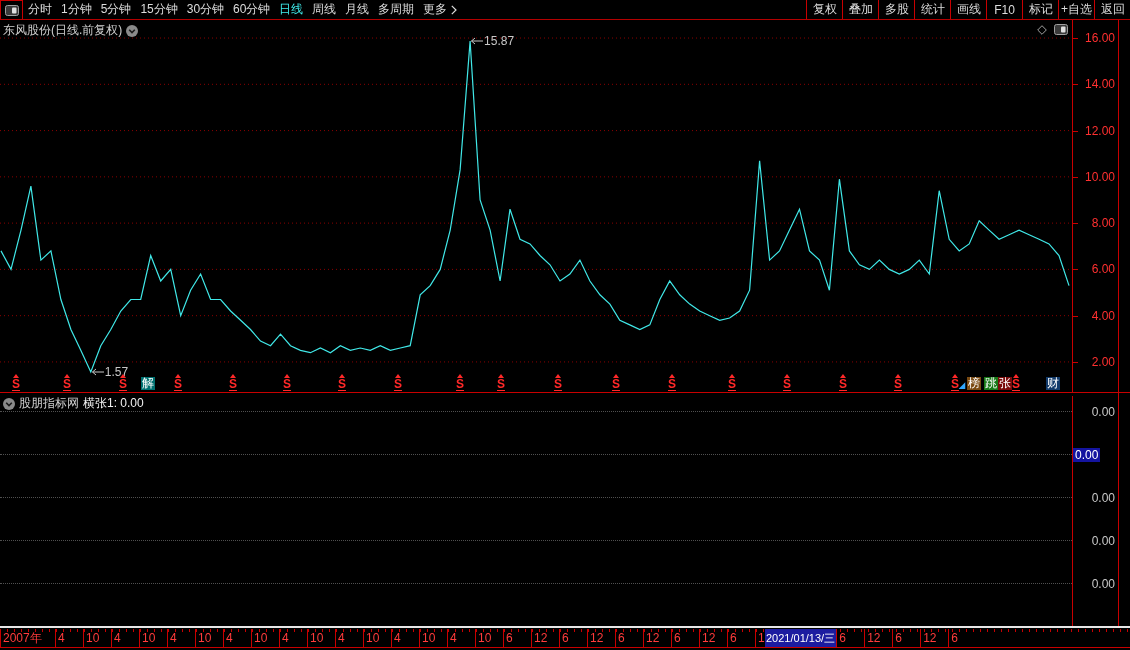 The image size is (1130, 650). What do you see at coordinates (1076, 9) in the screenshot?
I see `toolbar-button: +自选` at bounding box center [1076, 9].